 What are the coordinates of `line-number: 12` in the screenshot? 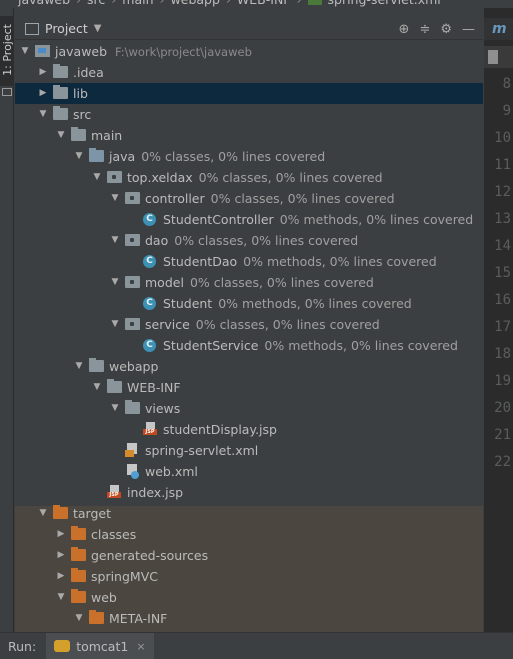 It's located at (502, 192).